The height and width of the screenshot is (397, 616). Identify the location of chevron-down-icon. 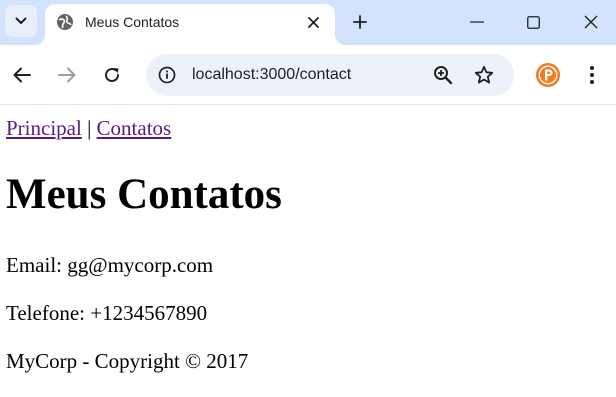
(21, 20).